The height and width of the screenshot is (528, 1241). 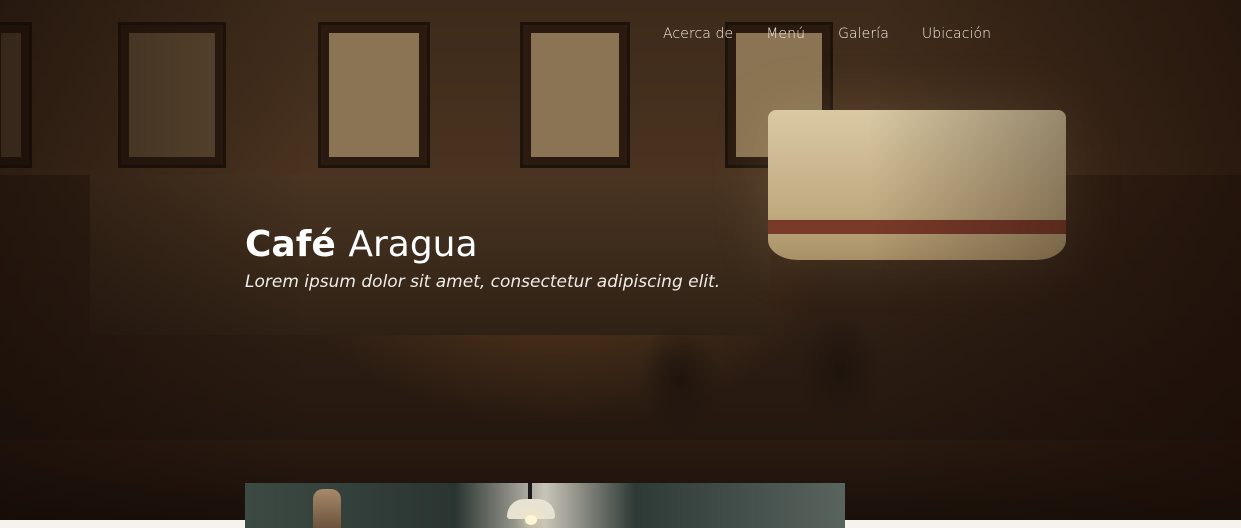 I want to click on nav-link-galeria: Galería, so click(x=863, y=34).